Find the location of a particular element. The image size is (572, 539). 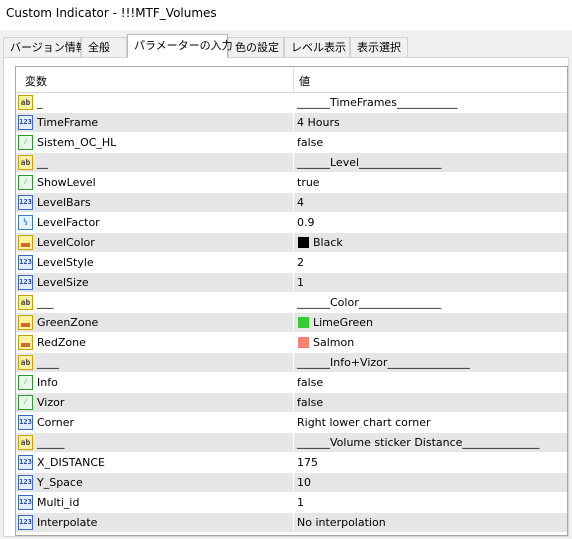

tab-input-parameters: パラメーターの入力 is located at coordinates (180, 46).